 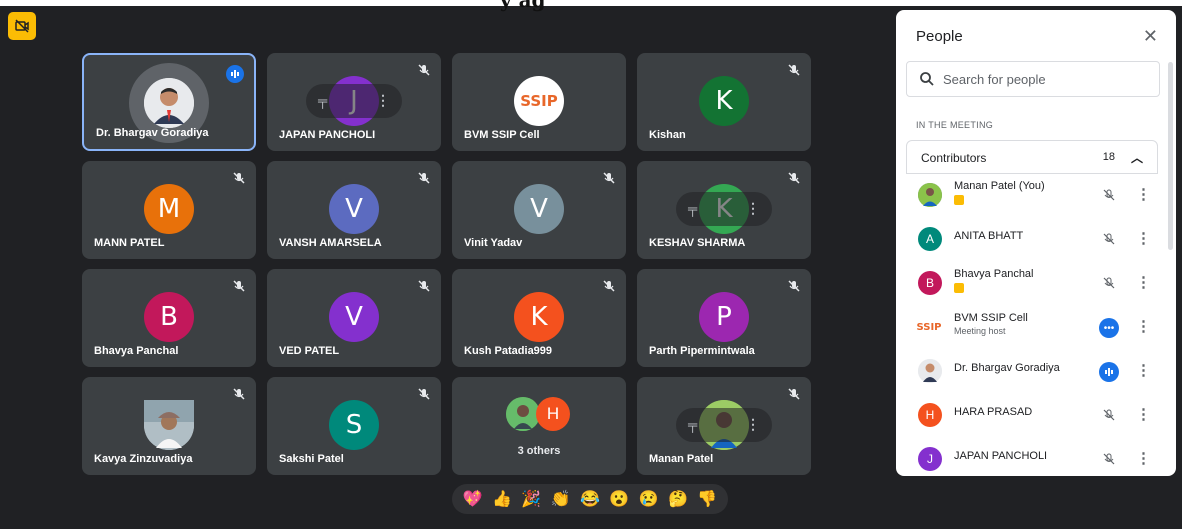 What do you see at coordinates (1032, 157) in the screenshot?
I see `contributors-header: Contributors 18 ︿` at bounding box center [1032, 157].